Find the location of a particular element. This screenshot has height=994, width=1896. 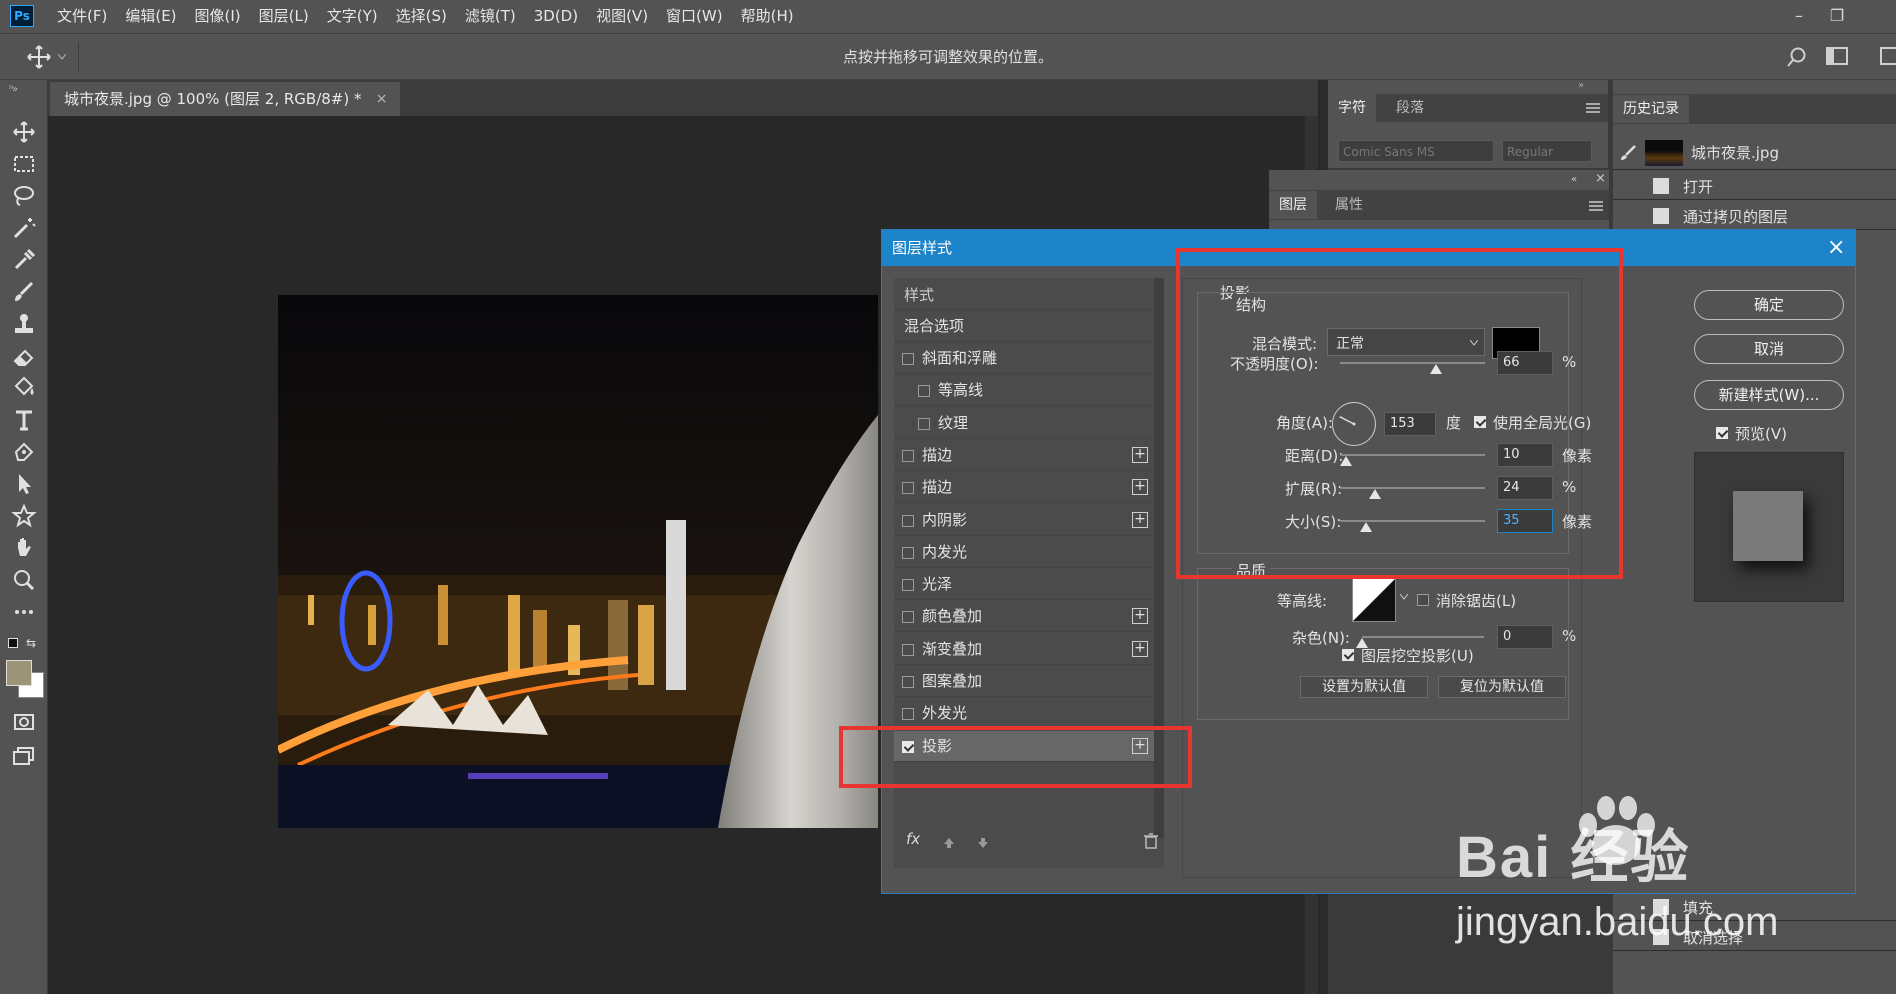

tab-history: 历史记录 is located at coordinates (1651, 109).